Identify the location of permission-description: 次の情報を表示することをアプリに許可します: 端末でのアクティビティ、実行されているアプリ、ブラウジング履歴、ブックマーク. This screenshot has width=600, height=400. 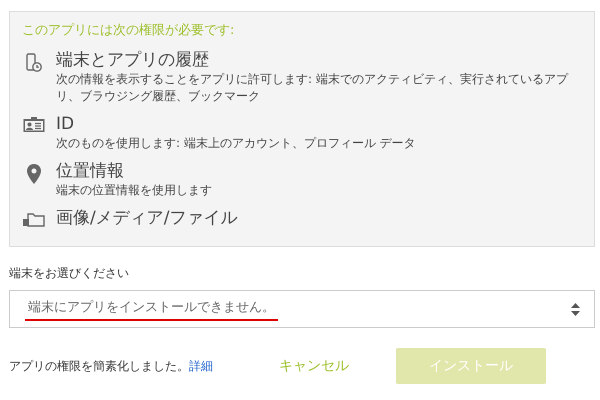
(313, 88).